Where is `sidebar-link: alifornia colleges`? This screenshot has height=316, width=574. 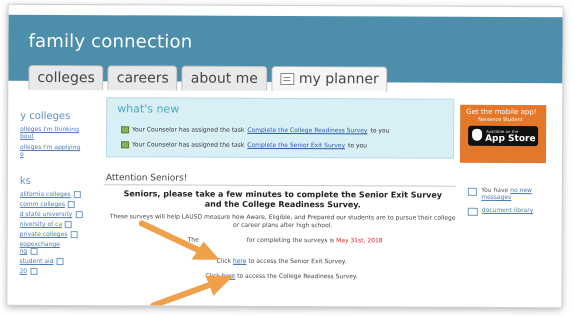
sidebar-link: alifornia colleges is located at coordinates (45, 194).